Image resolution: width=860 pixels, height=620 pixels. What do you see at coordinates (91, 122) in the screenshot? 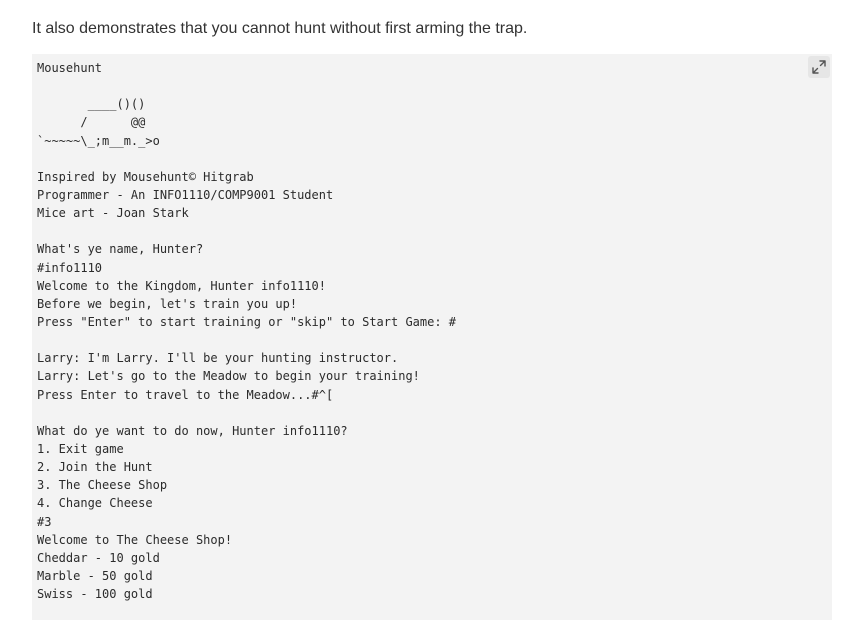
I see `code-line: / @@` at bounding box center [91, 122].